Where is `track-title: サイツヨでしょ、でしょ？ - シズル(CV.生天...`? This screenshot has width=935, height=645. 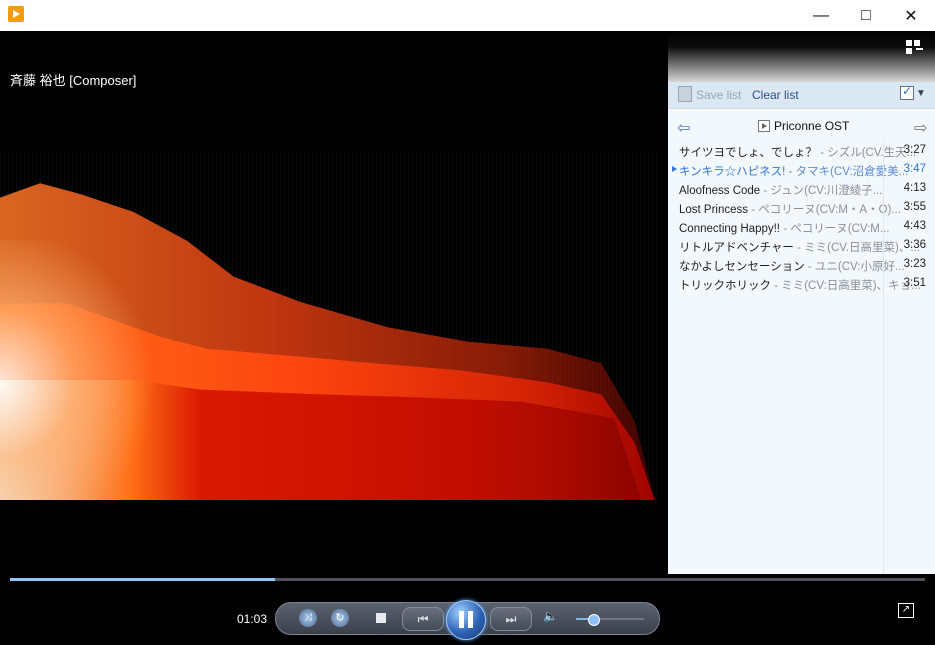
track-title: サイツヨでしょ、でしょ？ - シズル(CV.生天... is located at coordinates (798, 153).